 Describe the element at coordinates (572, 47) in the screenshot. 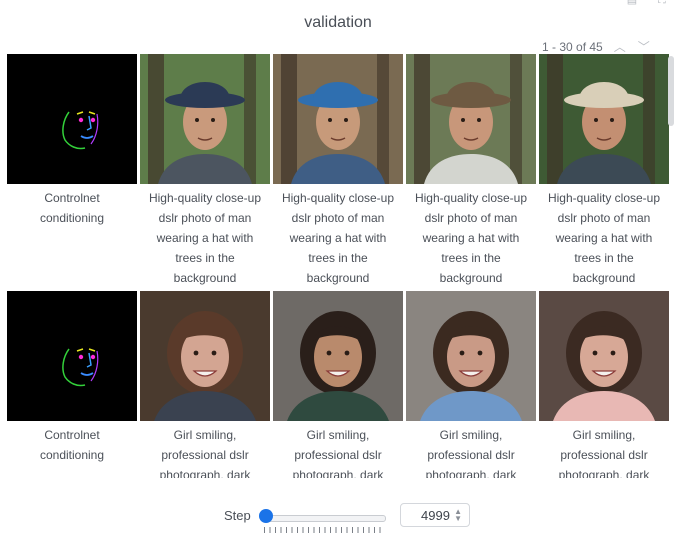

I see `pager-range: 1 - 30 of 45` at that location.